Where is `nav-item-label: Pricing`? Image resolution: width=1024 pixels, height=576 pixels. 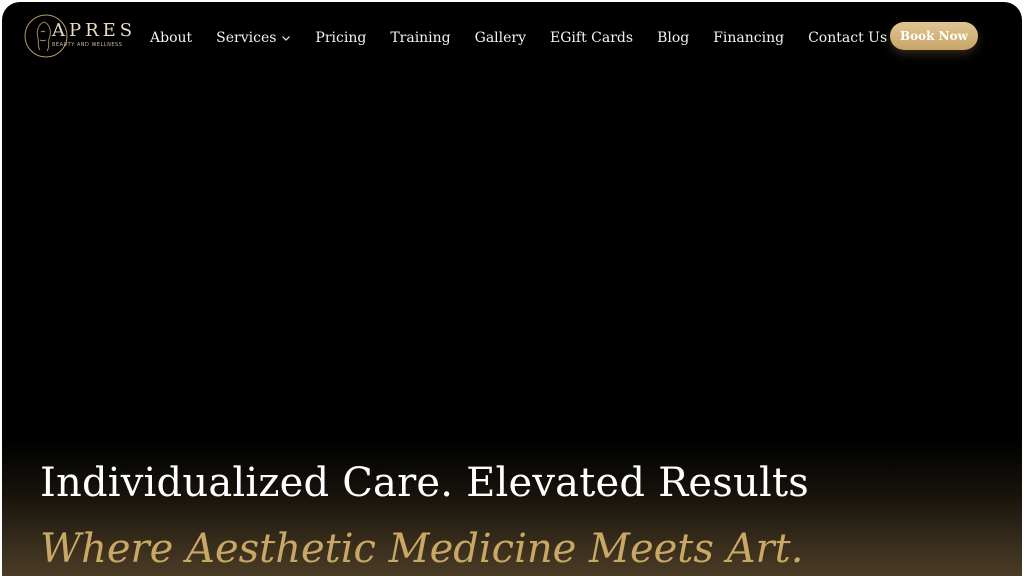
nav-item-label: Pricing is located at coordinates (341, 38).